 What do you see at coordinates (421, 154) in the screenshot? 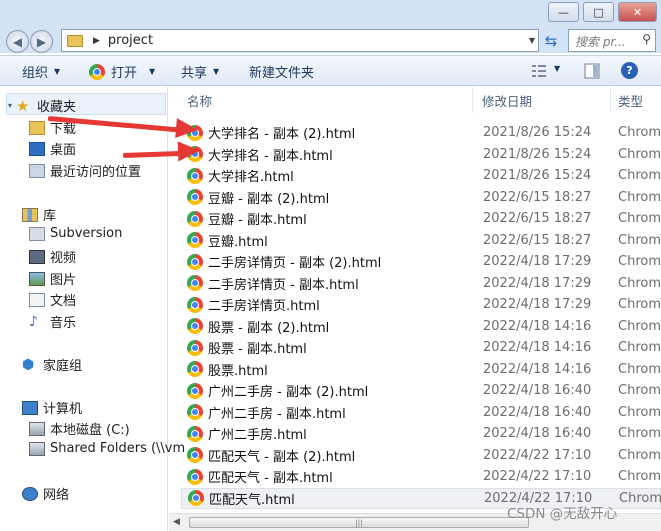
I see `file-row: 大学排名 - 副本.html 2021/8/26 15:24 Chrom` at bounding box center [421, 154].